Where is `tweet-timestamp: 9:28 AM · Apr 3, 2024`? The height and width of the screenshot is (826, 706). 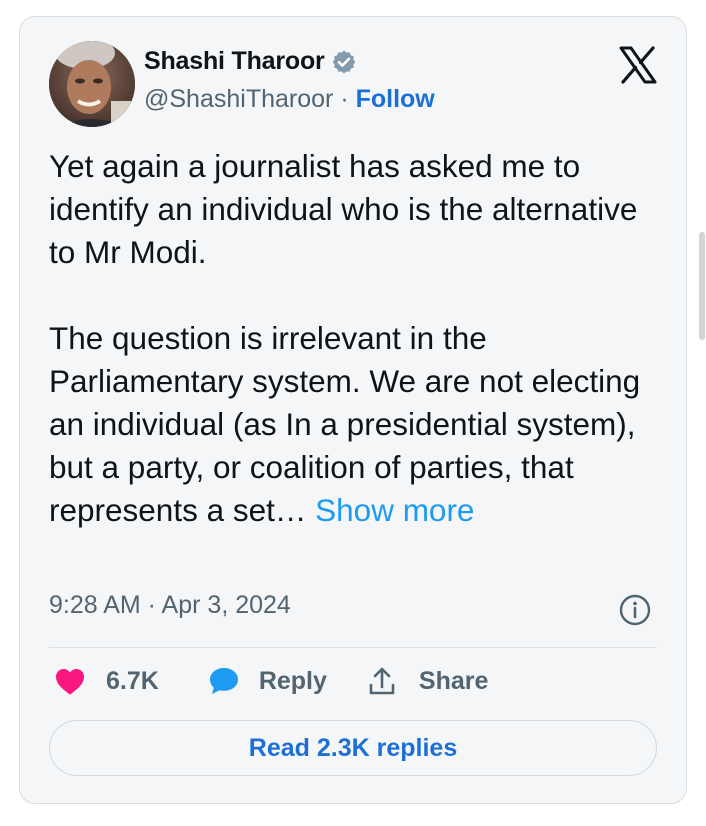 tweet-timestamp: 9:28 AM · Apr 3, 2024 is located at coordinates (170, 605).